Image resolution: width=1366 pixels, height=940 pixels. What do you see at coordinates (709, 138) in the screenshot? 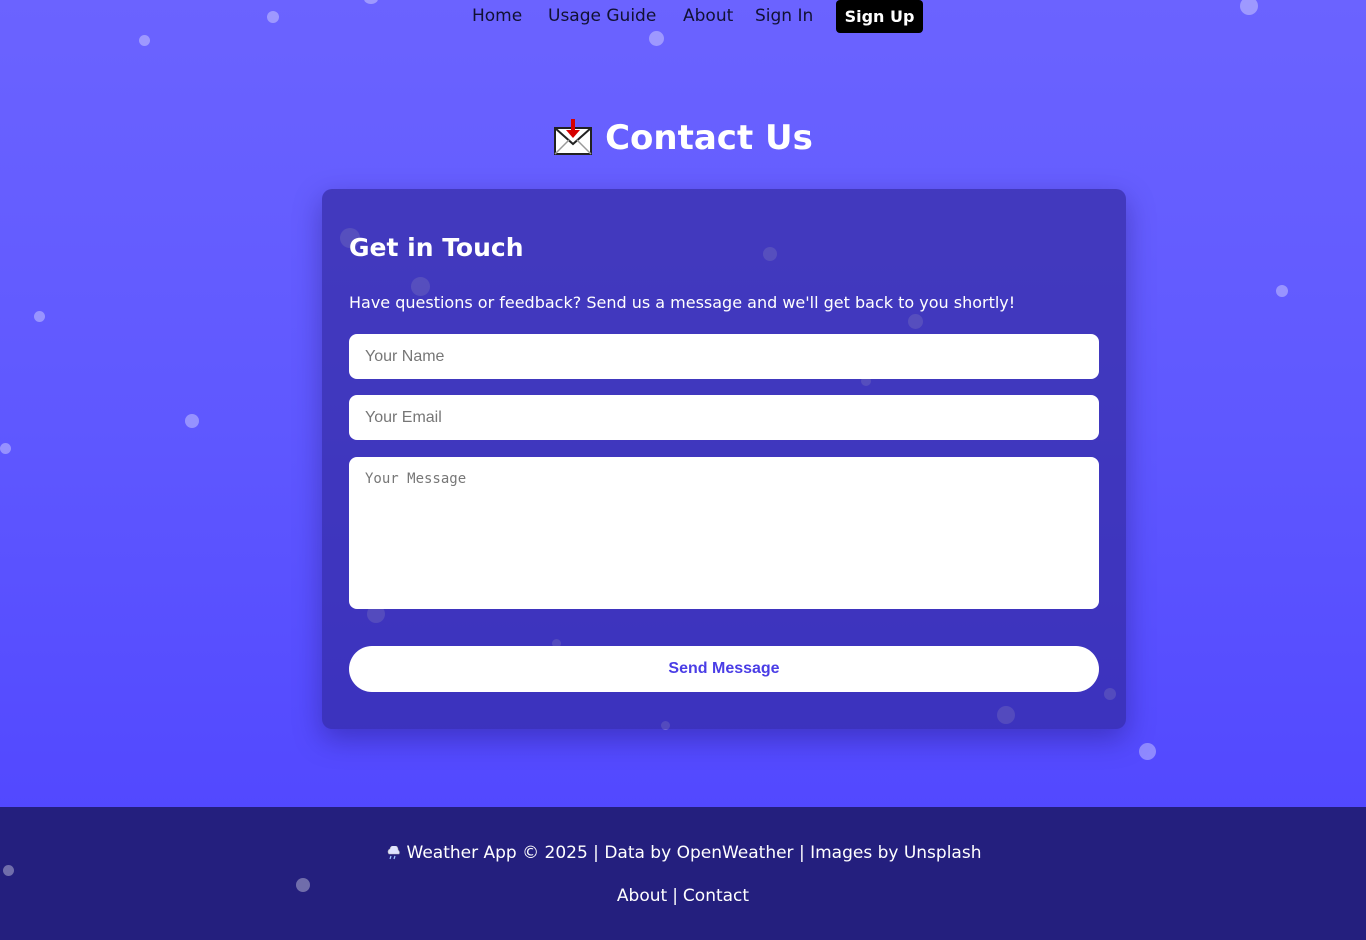
I see `page-title-text: Contact Us` at bounding box center [709, 138].